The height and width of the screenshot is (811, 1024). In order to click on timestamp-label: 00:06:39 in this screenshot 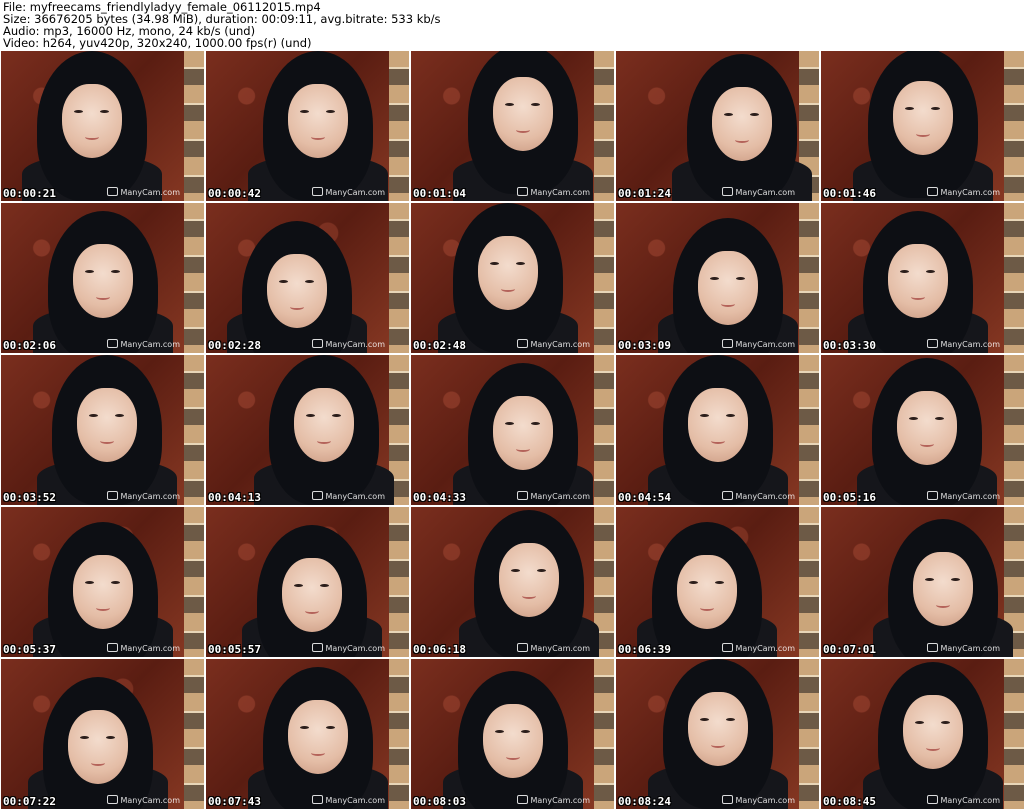, I will do `click(644, 649)`.